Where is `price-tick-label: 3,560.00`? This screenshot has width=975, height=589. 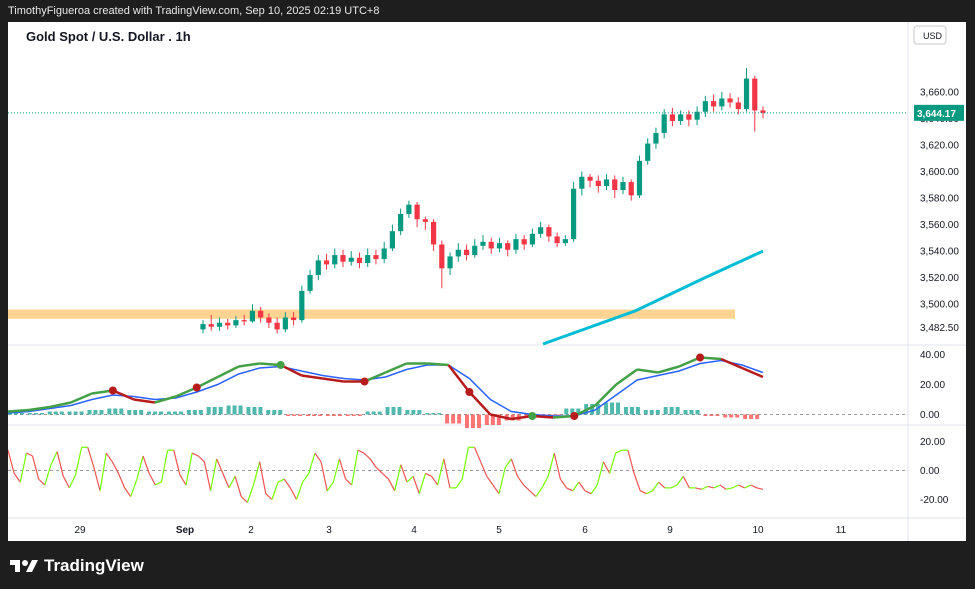 price-tick-label: 3,560.00 is located at coordinates (939, 225).